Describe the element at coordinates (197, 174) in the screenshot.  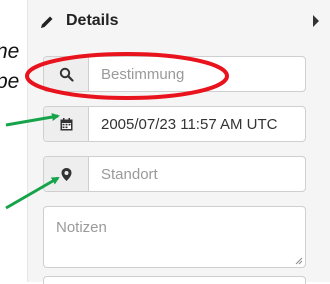
I see `location-input: Standort` at that location.